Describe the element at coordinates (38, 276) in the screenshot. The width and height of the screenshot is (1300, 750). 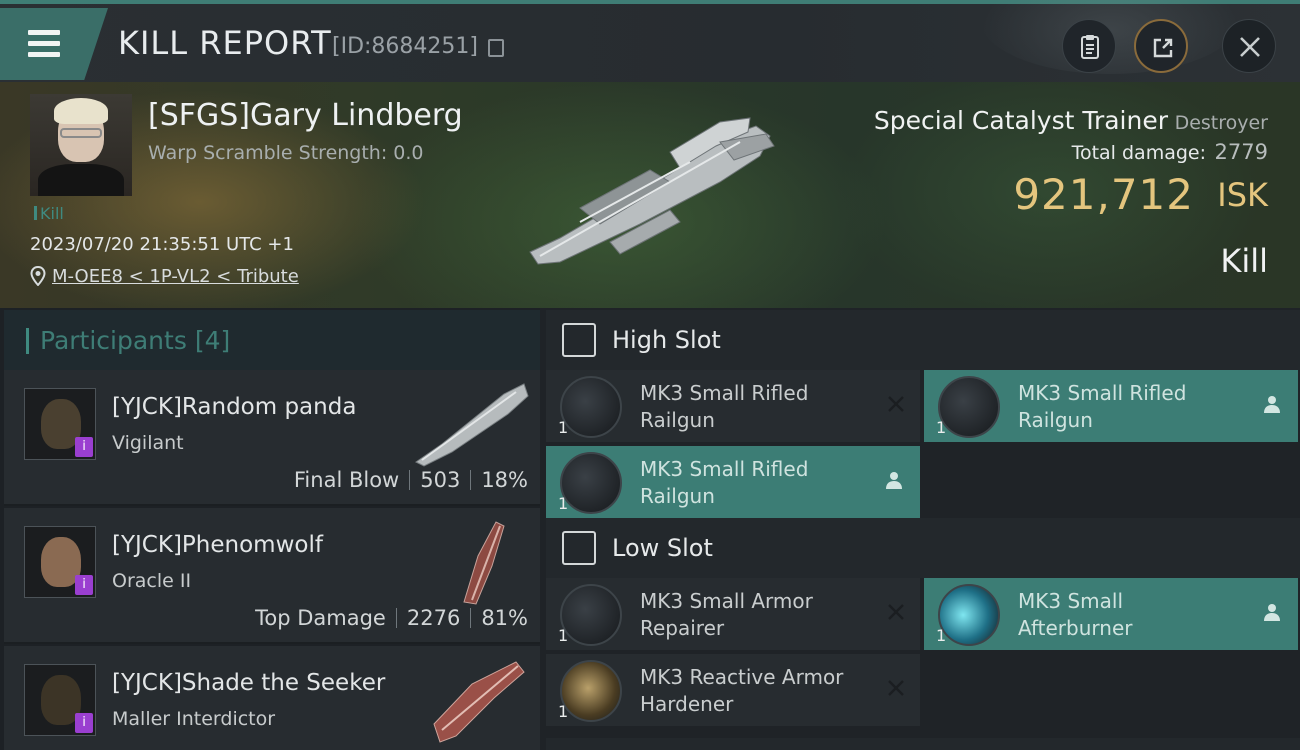
I see `location-pin-icon` at that location.